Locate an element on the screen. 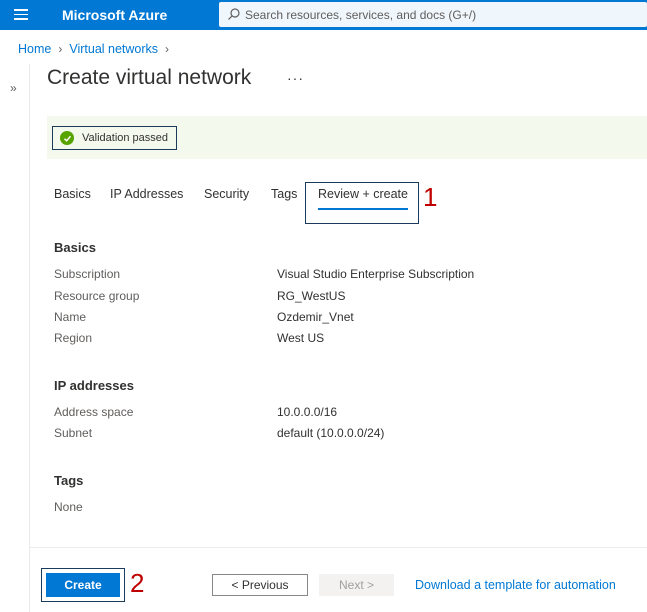 This screenshot has height=612, width=647. validation-banner: Validation passed is located at coordinates (347, 137).